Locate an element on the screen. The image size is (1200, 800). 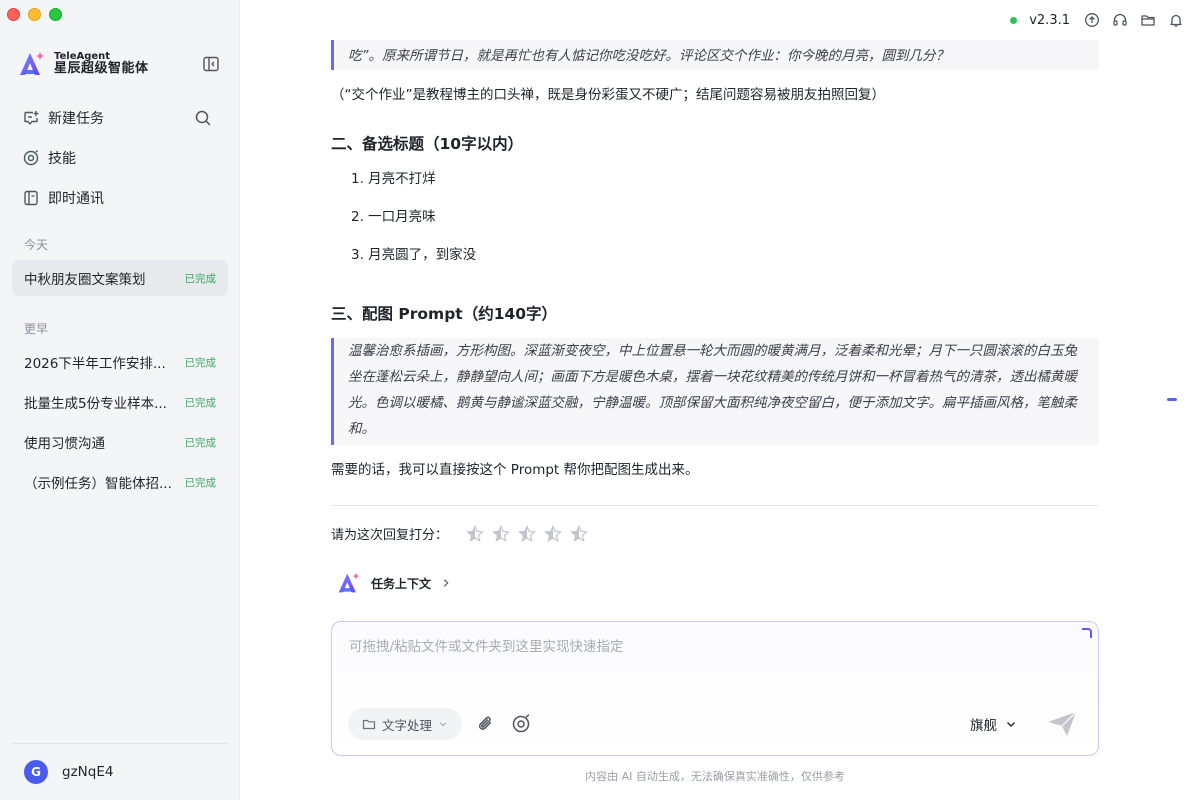
ai-disclaimer: 内容由 AI 自动生成，无法确保真实准确性，仅供参考 is located at coordinates (715, 776).